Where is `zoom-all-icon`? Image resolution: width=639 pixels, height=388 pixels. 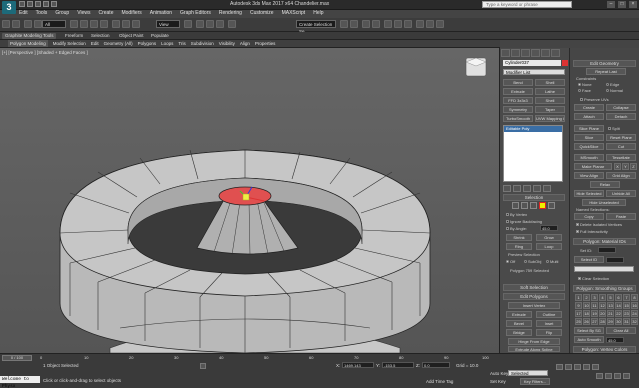
zoom-all-icon is located at coordinates (608, 376).